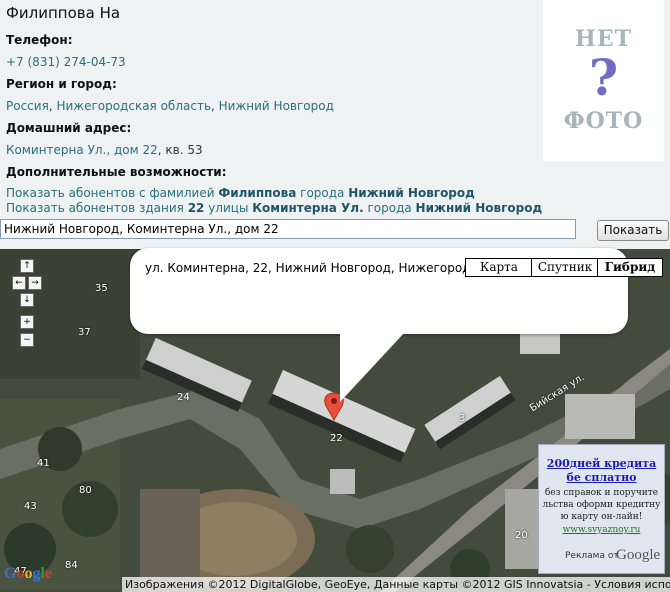 The height and width of the screenshot is (592, 670). What do you see at coordinates (601, 530) in the screenshot?
I see `ad-url: www.svyaznoy.ru` at bounding box center [601, 530].